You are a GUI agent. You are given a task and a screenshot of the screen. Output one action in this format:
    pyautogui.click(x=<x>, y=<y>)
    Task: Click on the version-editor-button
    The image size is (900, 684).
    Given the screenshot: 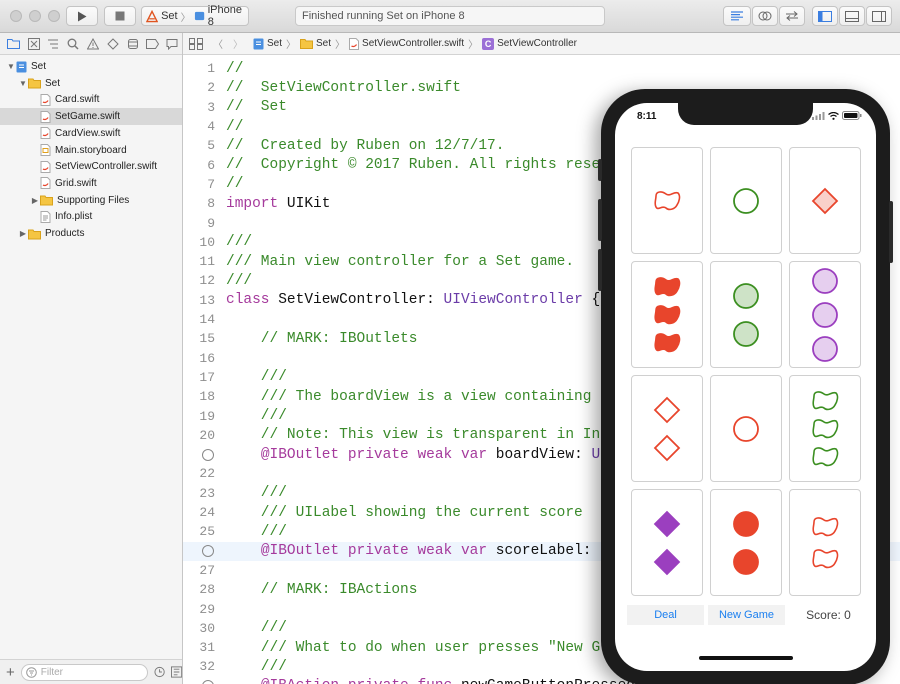 What is the action you would take?
    pyautogui.click(x=792, y=16)
    